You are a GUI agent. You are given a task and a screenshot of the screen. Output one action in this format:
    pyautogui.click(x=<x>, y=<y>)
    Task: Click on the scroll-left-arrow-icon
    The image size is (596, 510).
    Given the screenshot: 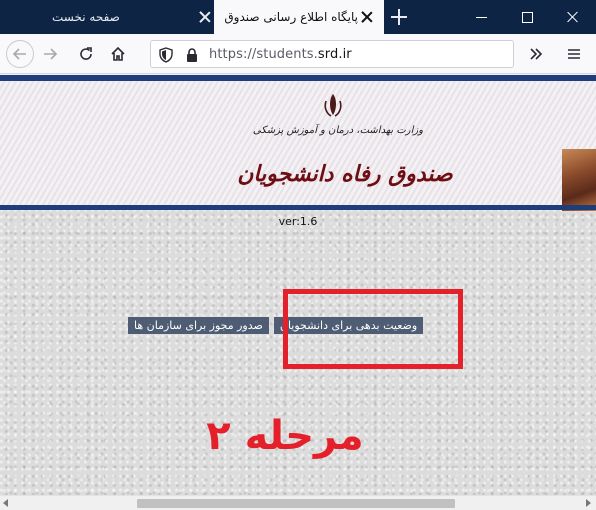 What is the action you would take?
    pyautogui.click(x=5, y=503)
    